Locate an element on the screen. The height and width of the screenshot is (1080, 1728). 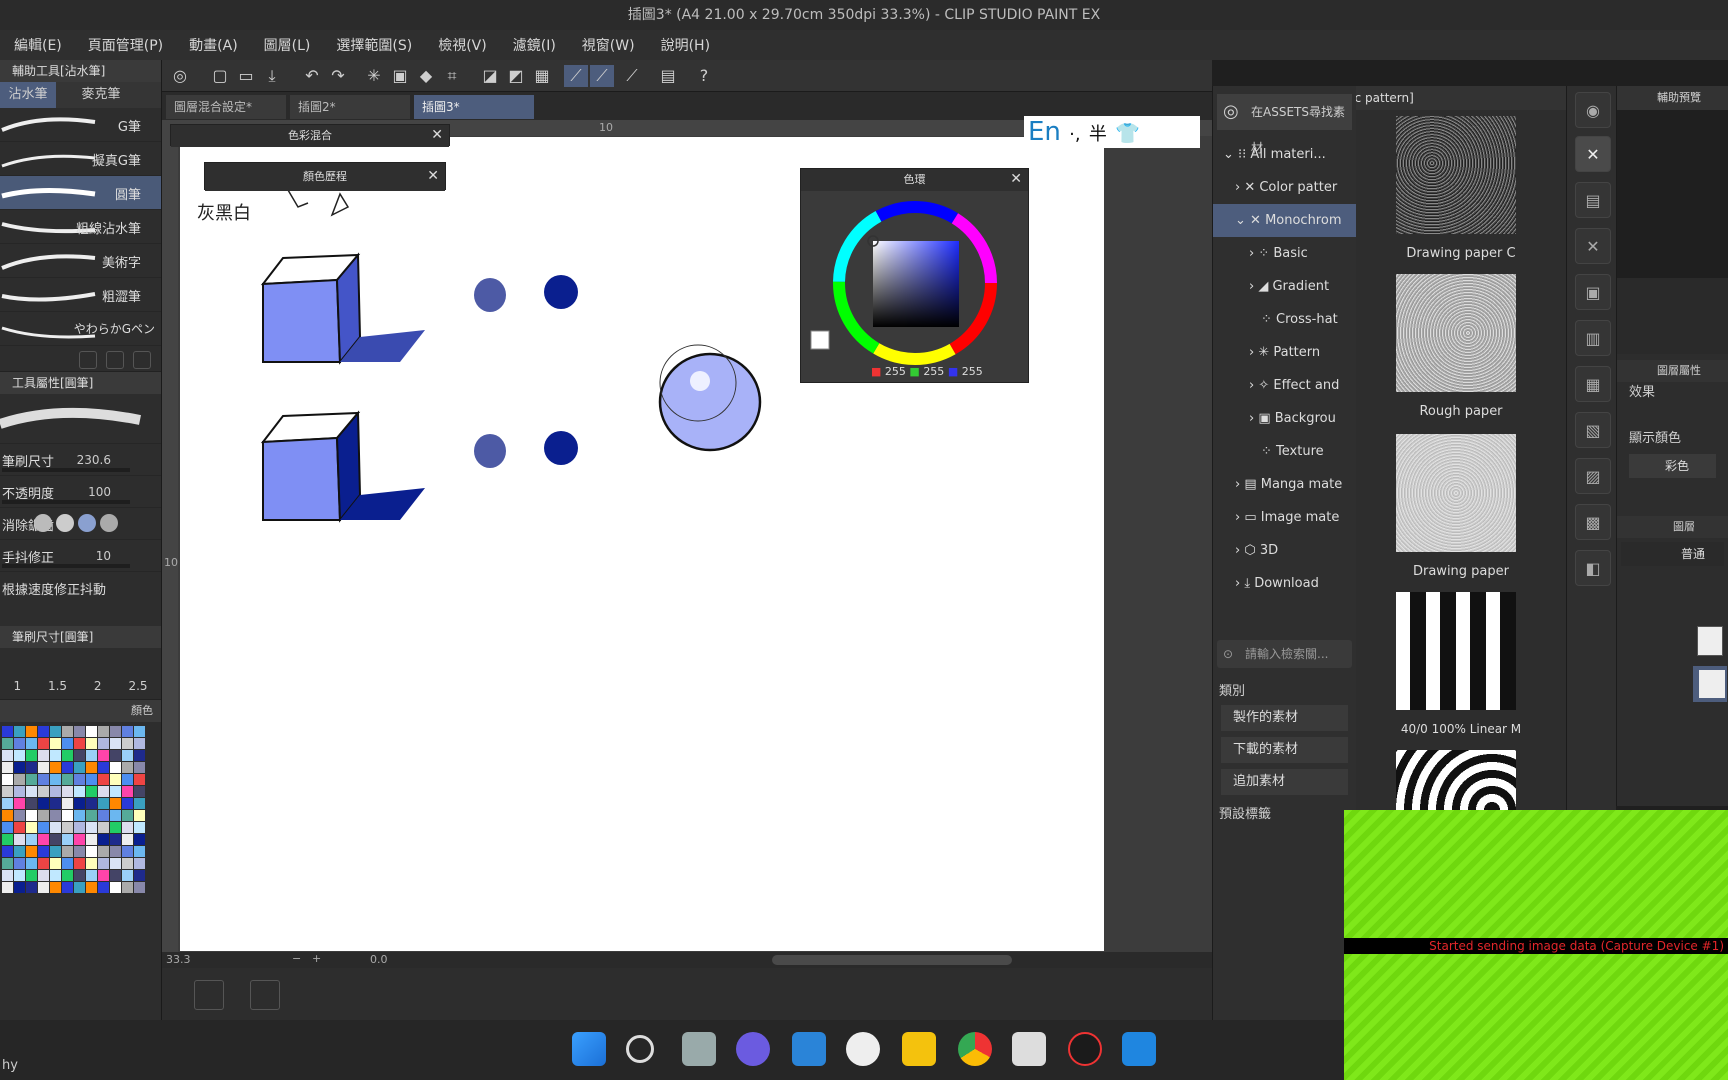
app-icon is located at coordinates (1139, 1049).